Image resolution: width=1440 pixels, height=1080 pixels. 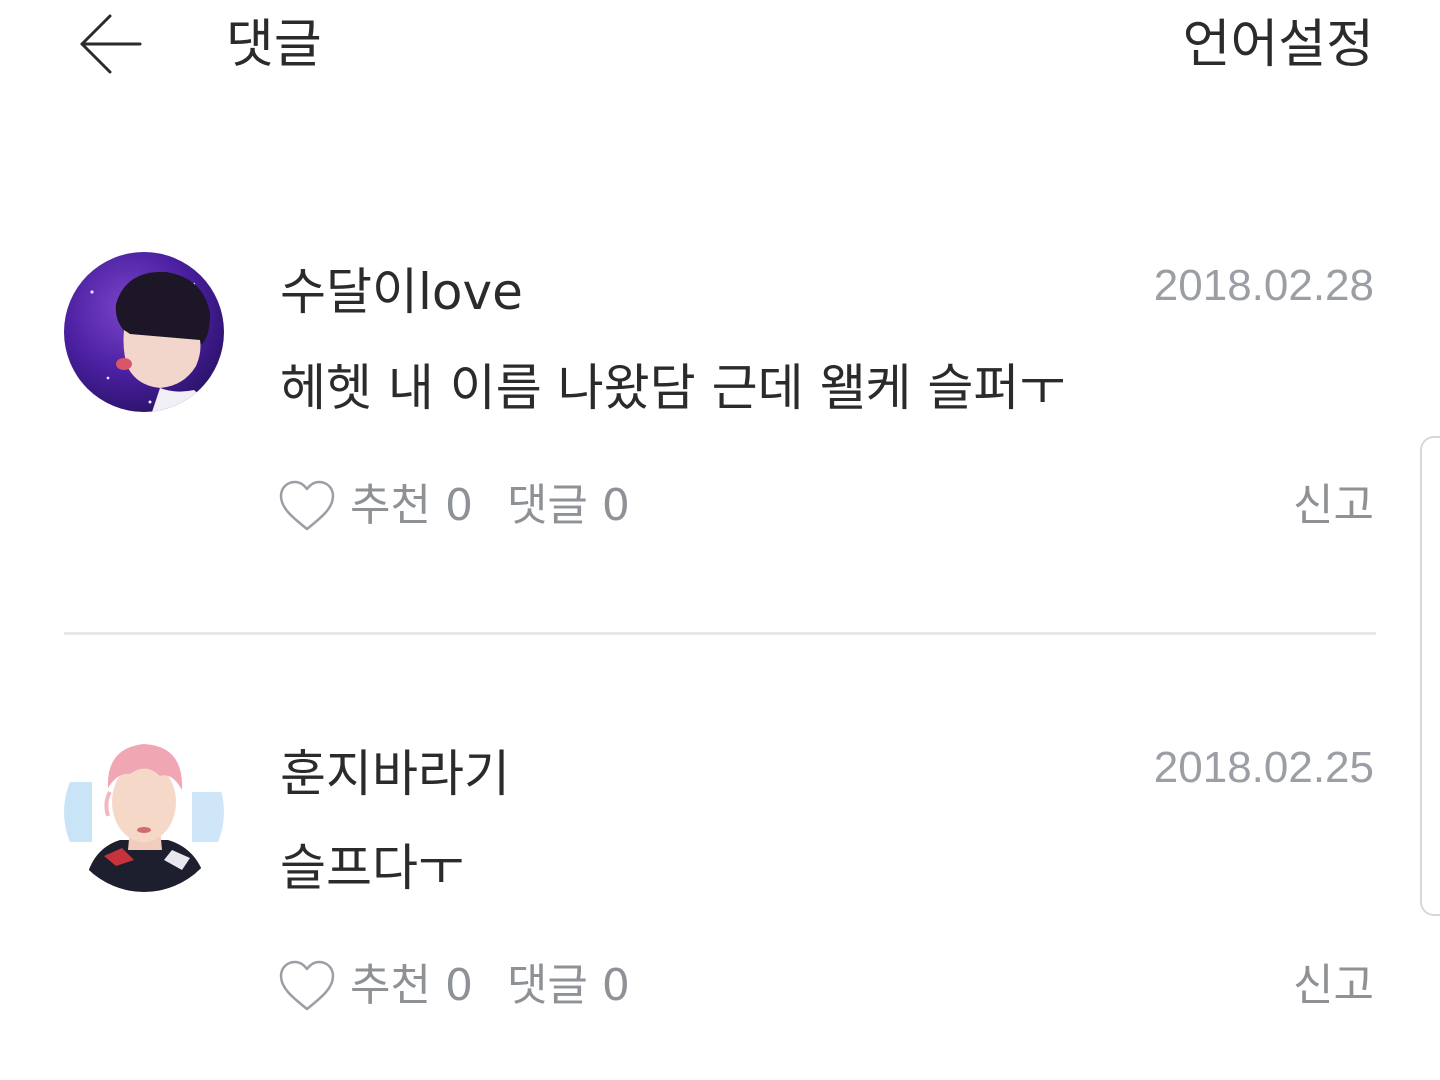 I want to click on page-title: 댓글, so click(x=274, y=45).